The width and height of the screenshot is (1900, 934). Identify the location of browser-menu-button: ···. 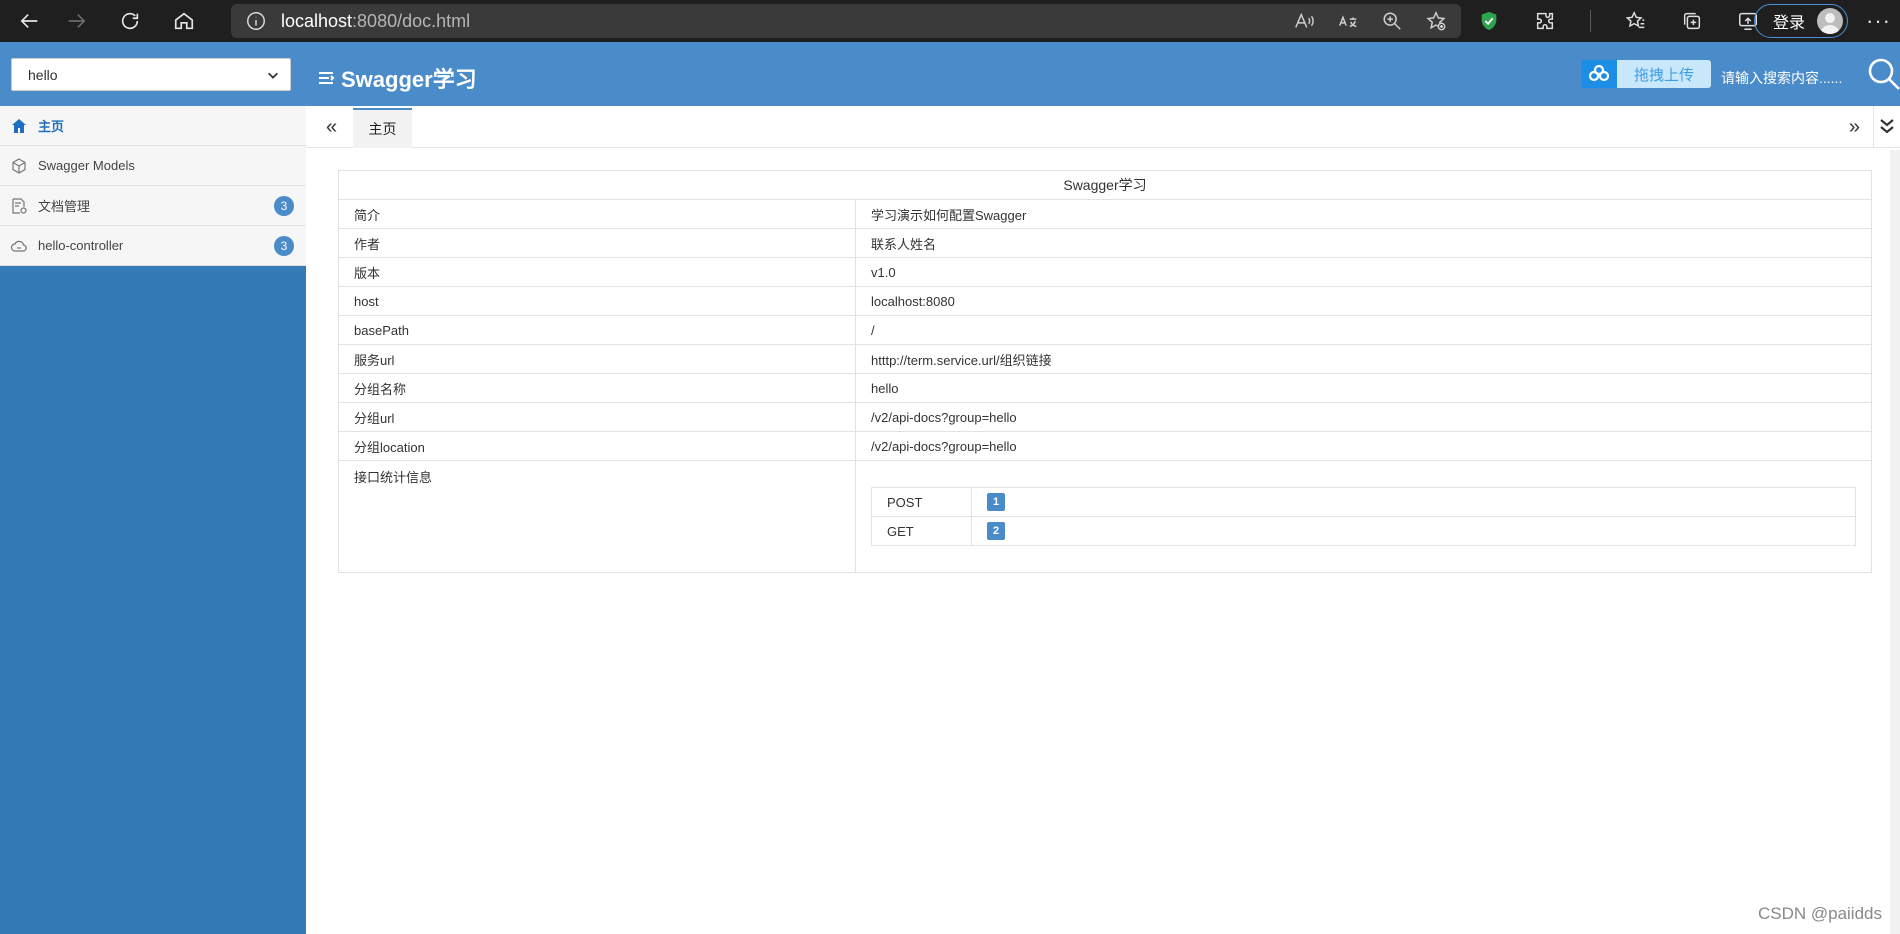
(1878, 21).